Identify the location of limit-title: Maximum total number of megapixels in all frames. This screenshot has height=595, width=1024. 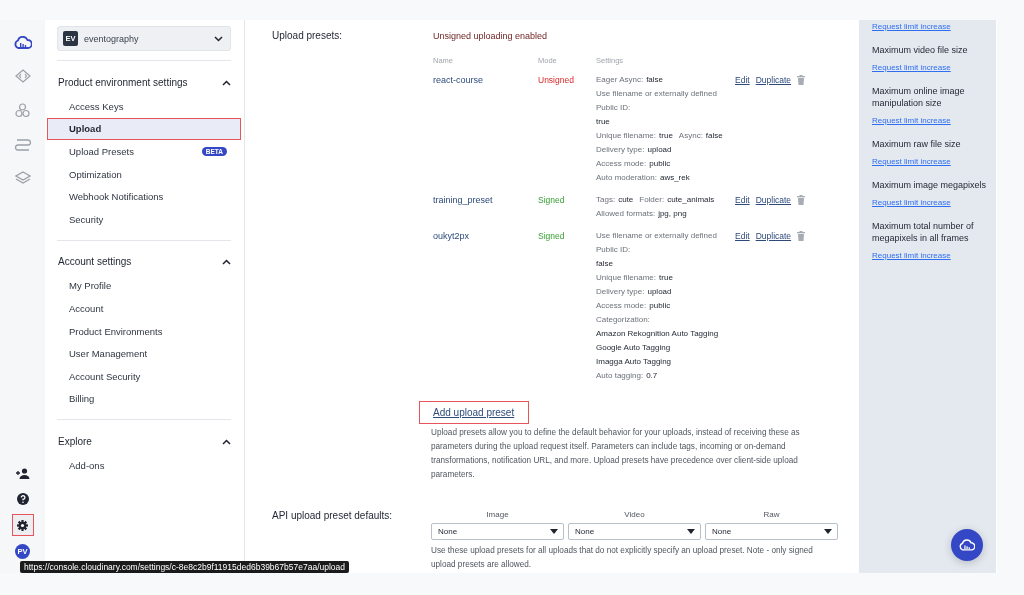
(923, 232).